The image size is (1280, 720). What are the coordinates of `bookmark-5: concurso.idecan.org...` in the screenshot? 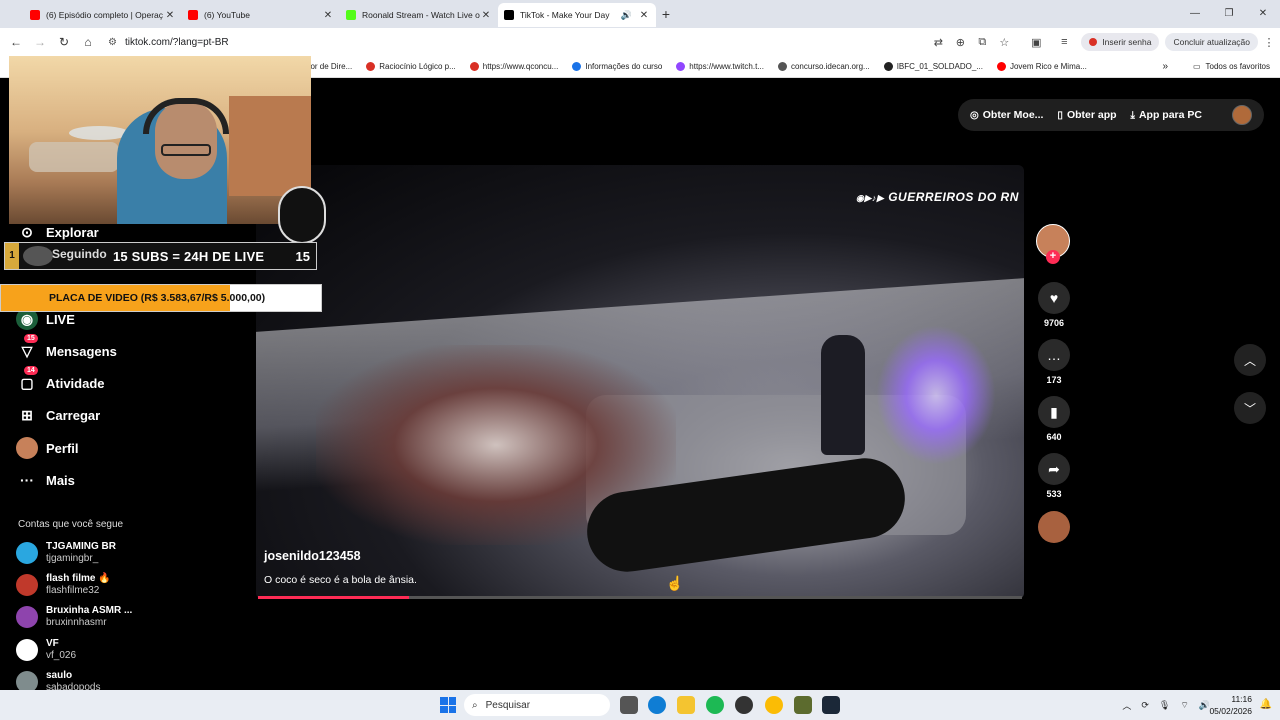 It's located at (823, 66).